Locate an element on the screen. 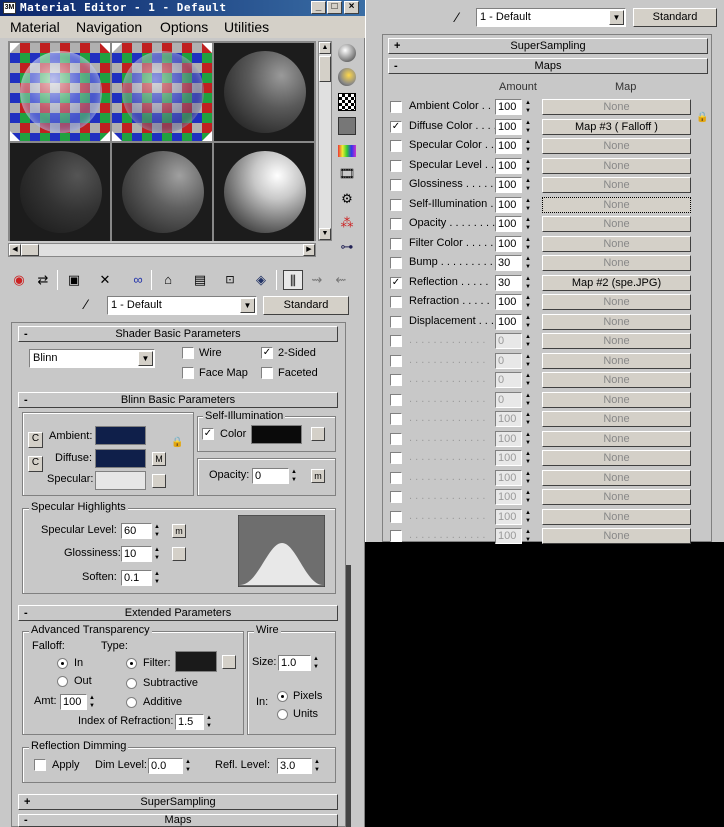 Image resolution: width=724 pixels, height=827 pixels. soften-value: 0.1 is located at coordinates (136, 578).